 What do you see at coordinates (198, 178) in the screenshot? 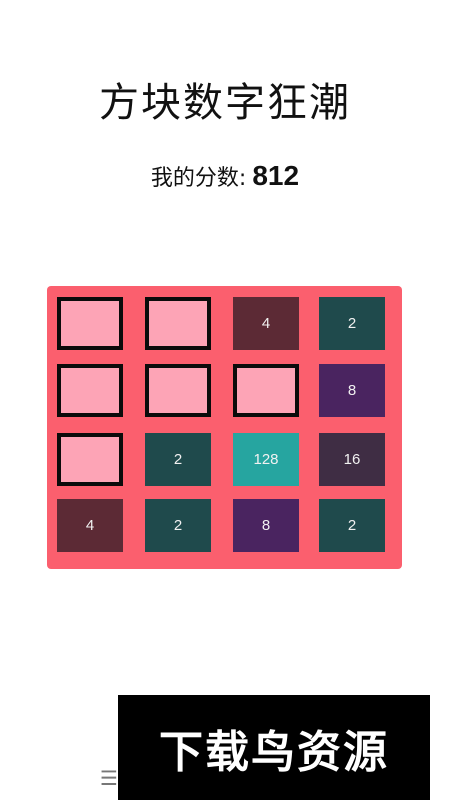
I see `score-label: 我的分数:` at bounding box center [198, 178].